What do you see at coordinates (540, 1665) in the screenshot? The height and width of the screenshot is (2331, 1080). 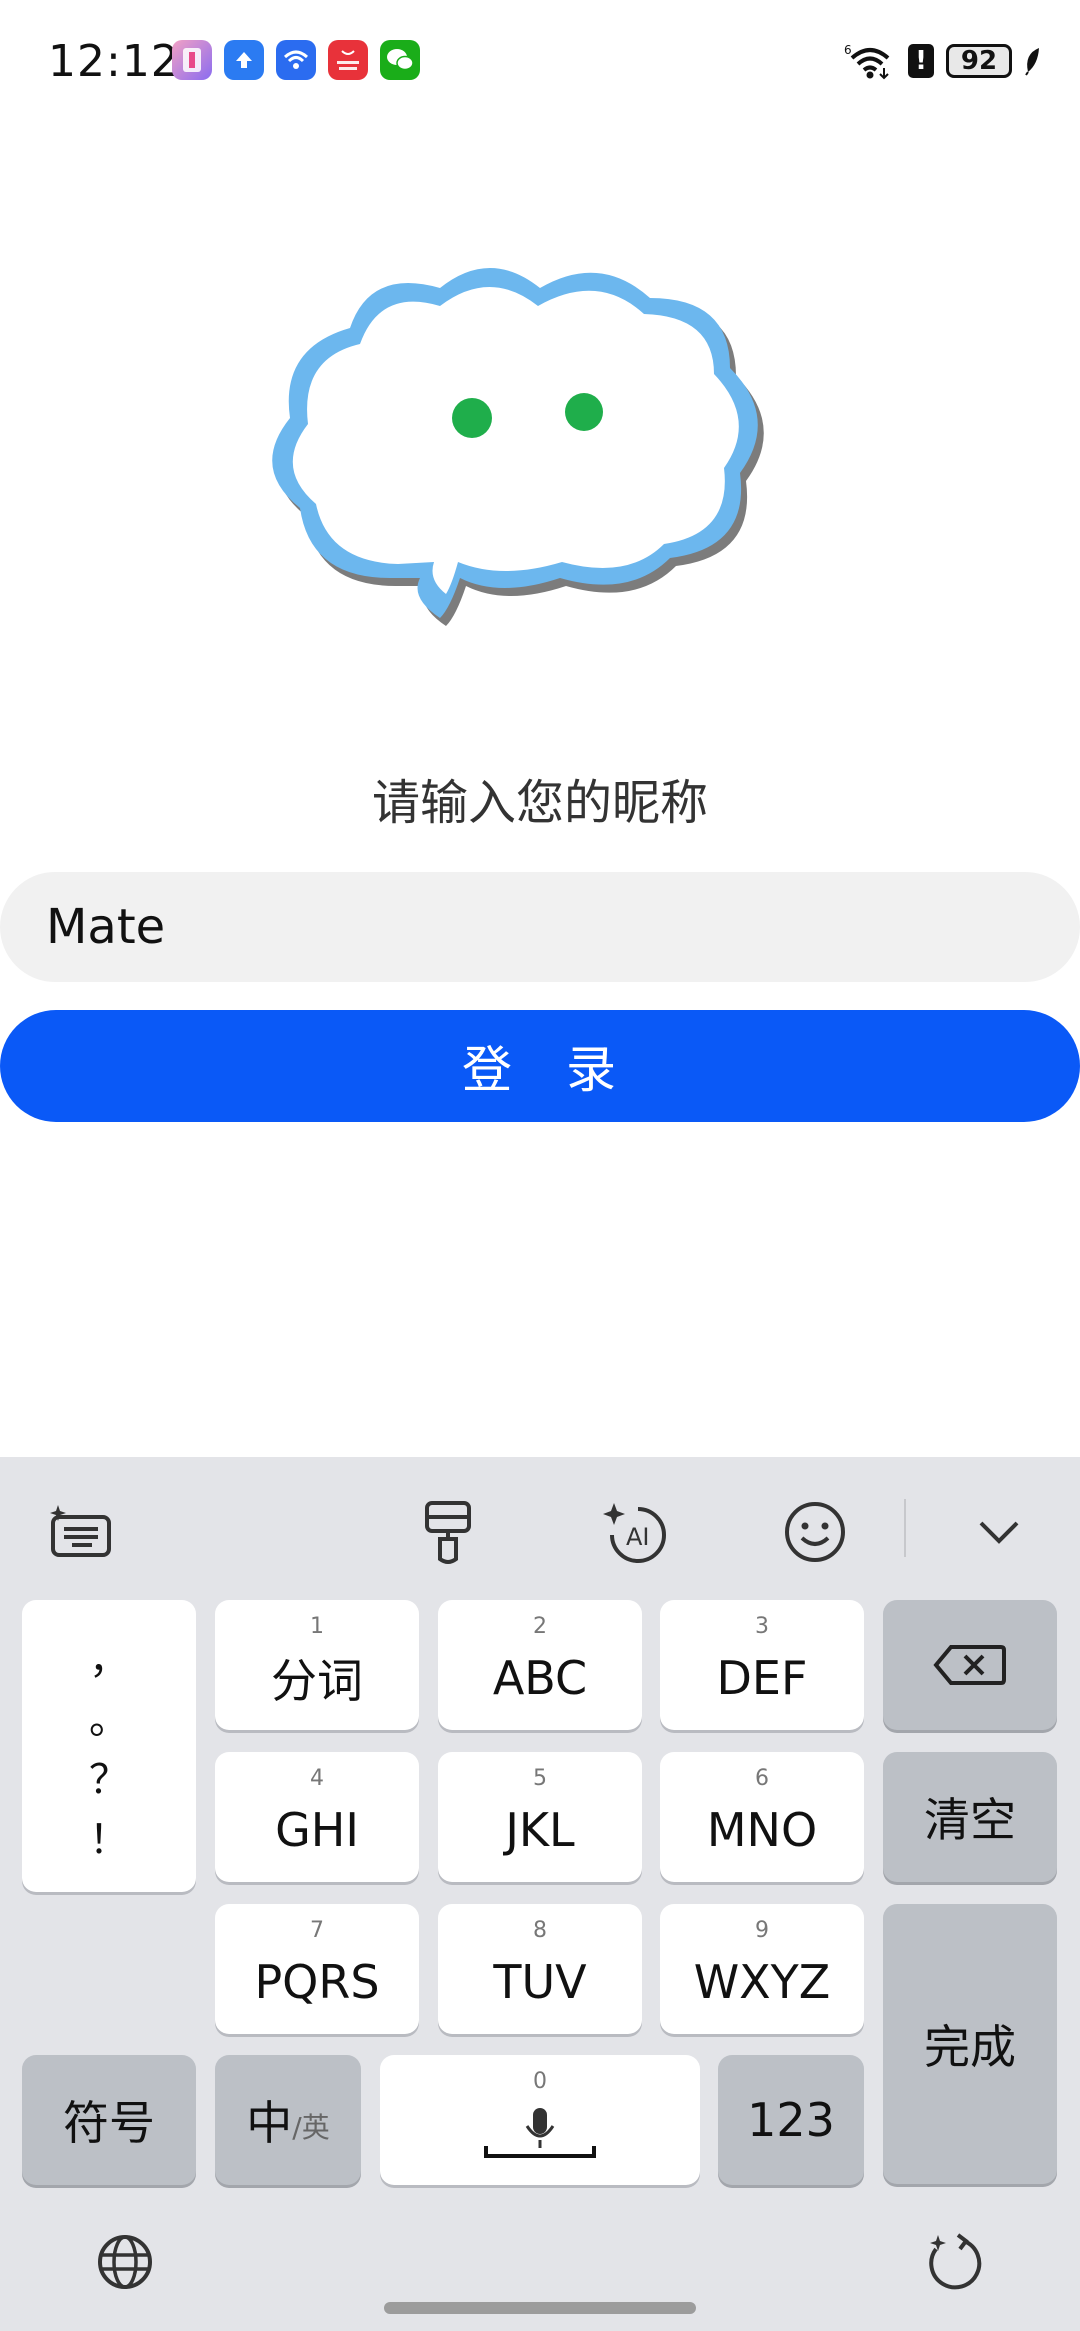 I see `key-2-abc: 2 ABC` at bounding box center [540, 1665].